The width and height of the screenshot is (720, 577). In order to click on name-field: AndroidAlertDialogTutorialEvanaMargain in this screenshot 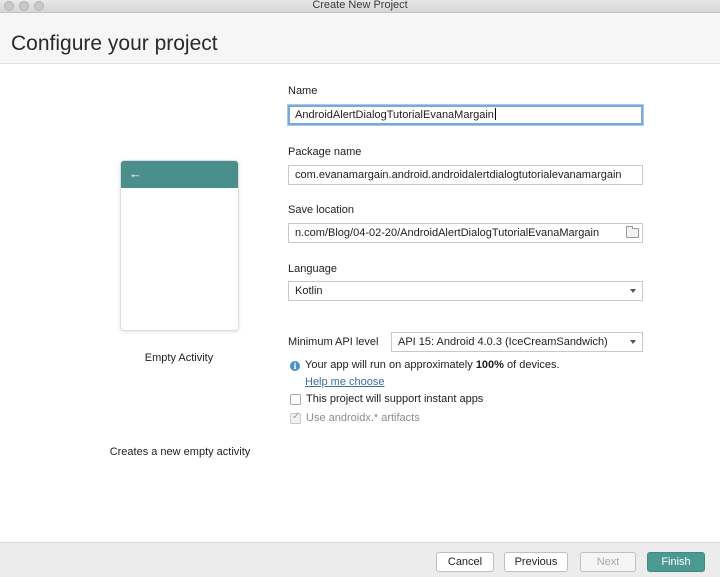, I will do `click(465, 115)`.